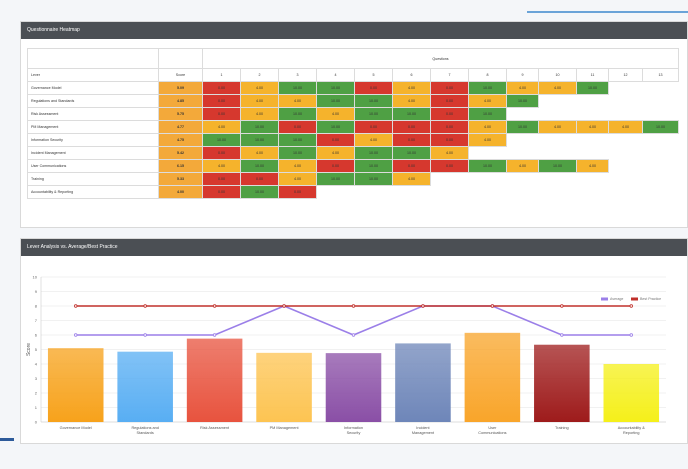 The height and width of the screenshot is (469, 688). Describe the element at coordinates (36, 305) in the screenshot. I see `y-tick-label: 8` at that location.